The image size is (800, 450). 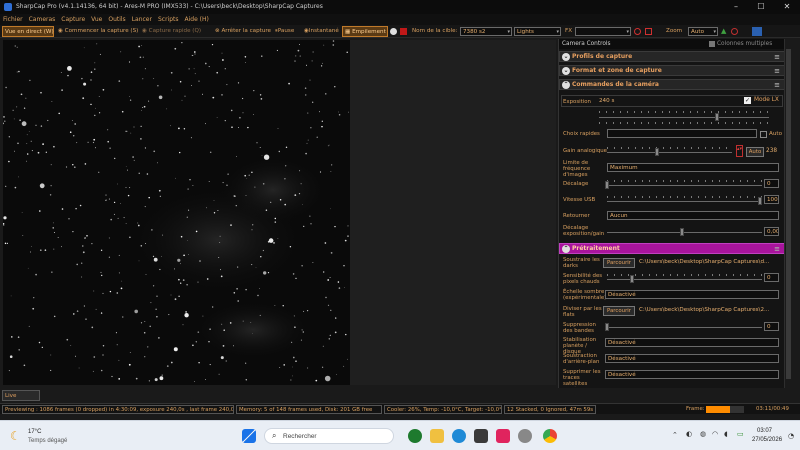 I want to click on clock-date: 27/05/2026, so click(x=767, y=440).